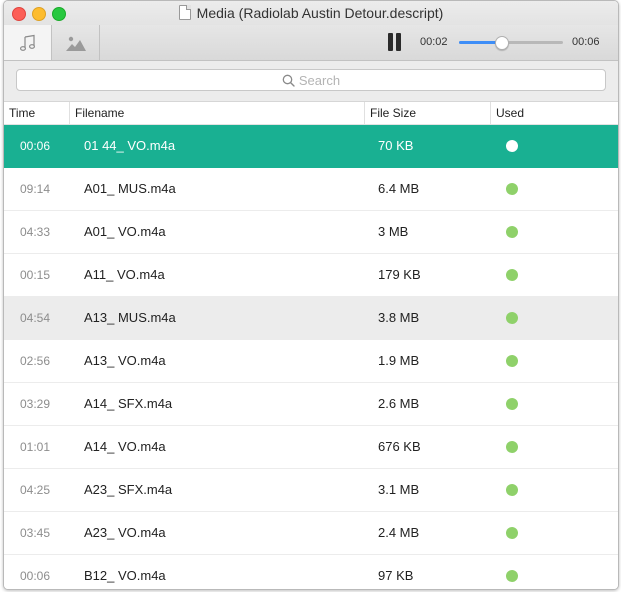  What do you see at coordinates (125, 231) in the screenshot?
I see `row-filename: A01_ VO.m4a` at bounding box center [125, 231].